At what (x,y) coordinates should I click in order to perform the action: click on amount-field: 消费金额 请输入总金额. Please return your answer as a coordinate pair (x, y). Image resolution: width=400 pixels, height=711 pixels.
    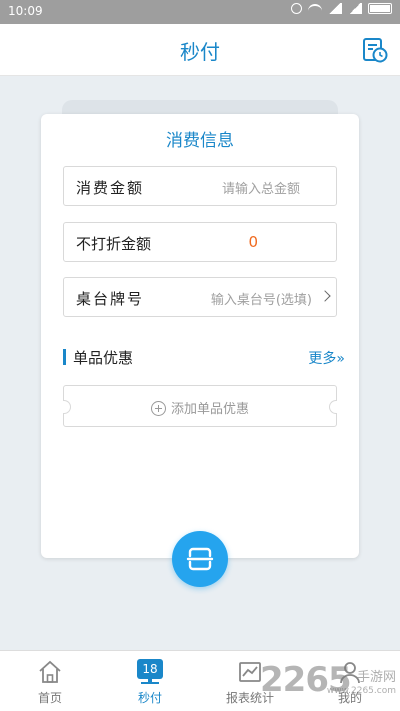
    Looking at the image, I should click on (200, 186).